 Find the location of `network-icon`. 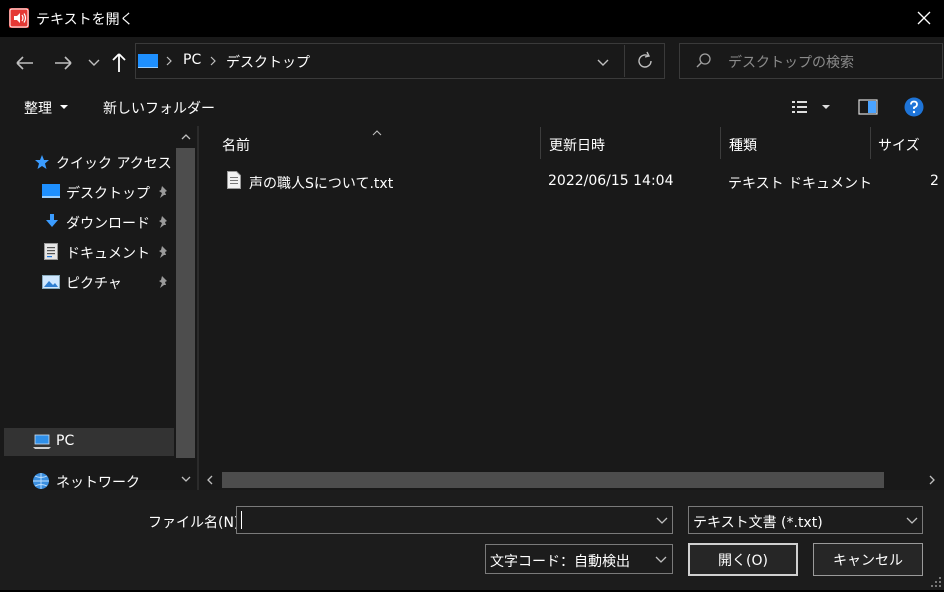

network-icon is located at coordinates (41, 481).